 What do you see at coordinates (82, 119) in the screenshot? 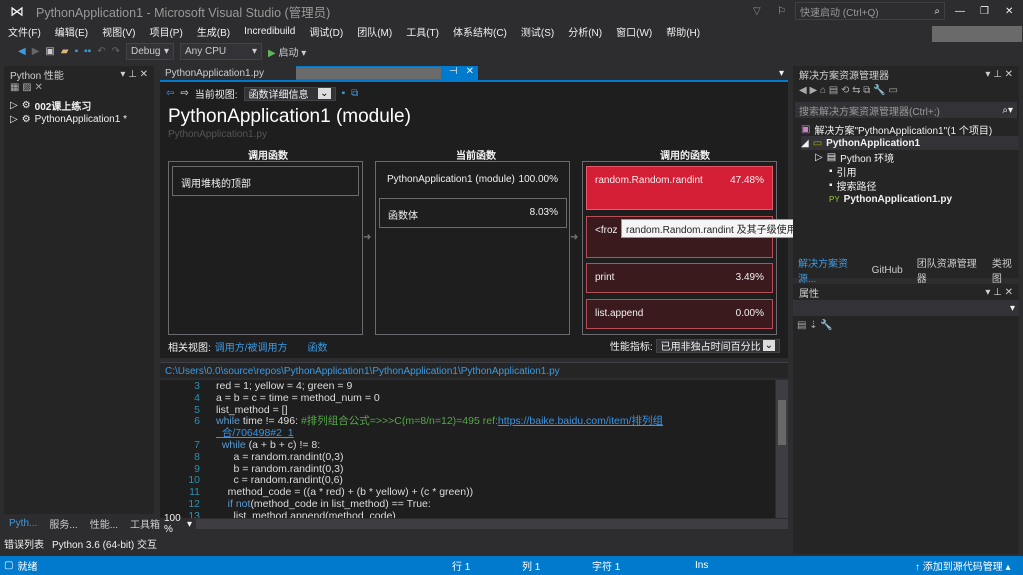
I see `tree-item: ▷ ⚙ PythonApplication1 *` at bounding box center [82, 119].